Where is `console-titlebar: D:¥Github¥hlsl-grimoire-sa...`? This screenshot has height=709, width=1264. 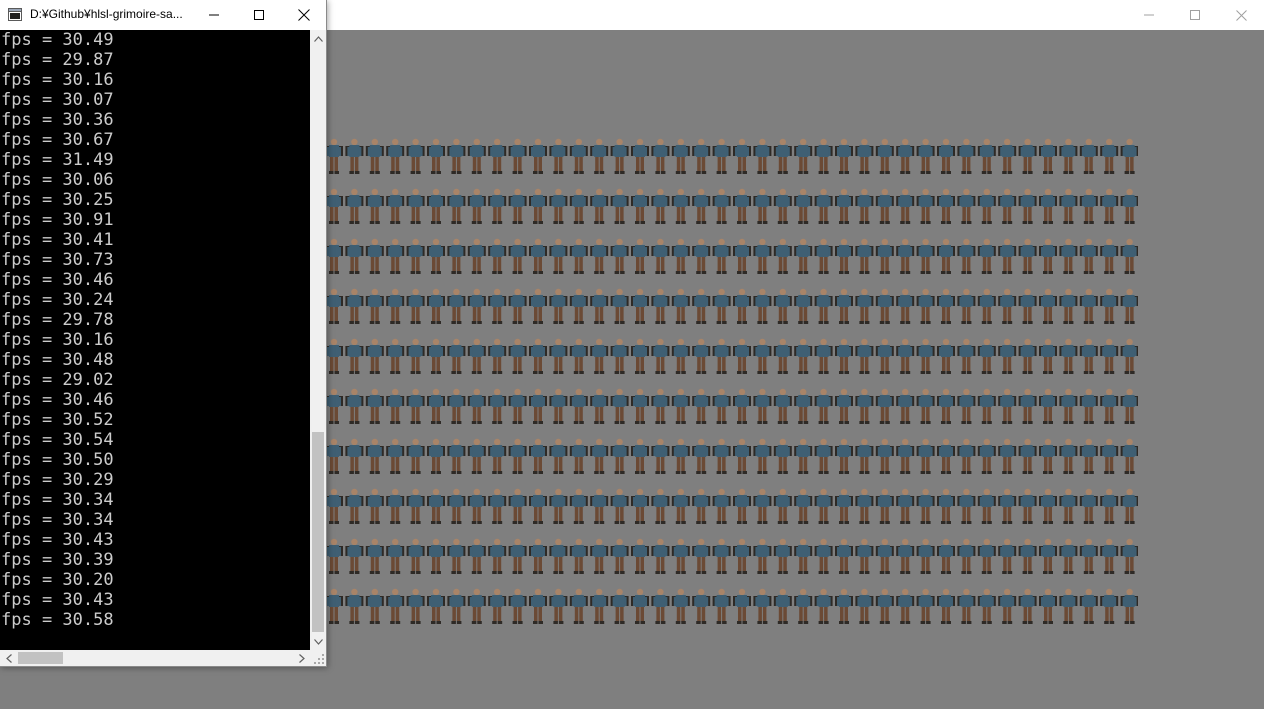
console-titlebar: D:¥Github¥hlsl-grimoire-sa... is located at coordinates (163, 15).